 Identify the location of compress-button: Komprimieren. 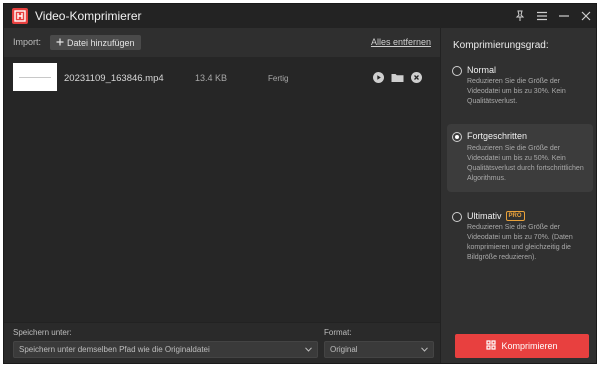
(522, 346).